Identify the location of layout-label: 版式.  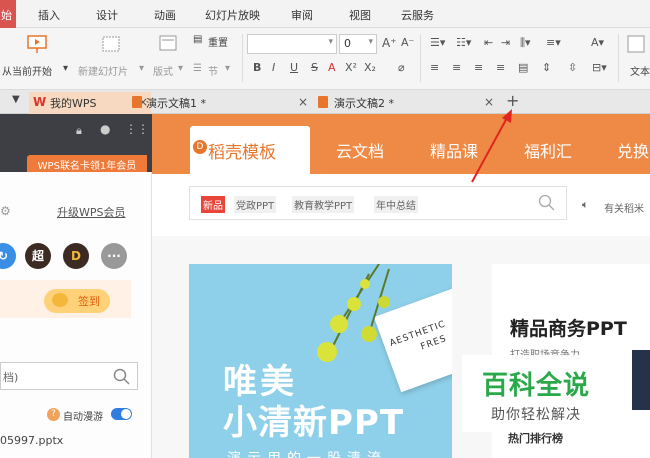
(163, 72).